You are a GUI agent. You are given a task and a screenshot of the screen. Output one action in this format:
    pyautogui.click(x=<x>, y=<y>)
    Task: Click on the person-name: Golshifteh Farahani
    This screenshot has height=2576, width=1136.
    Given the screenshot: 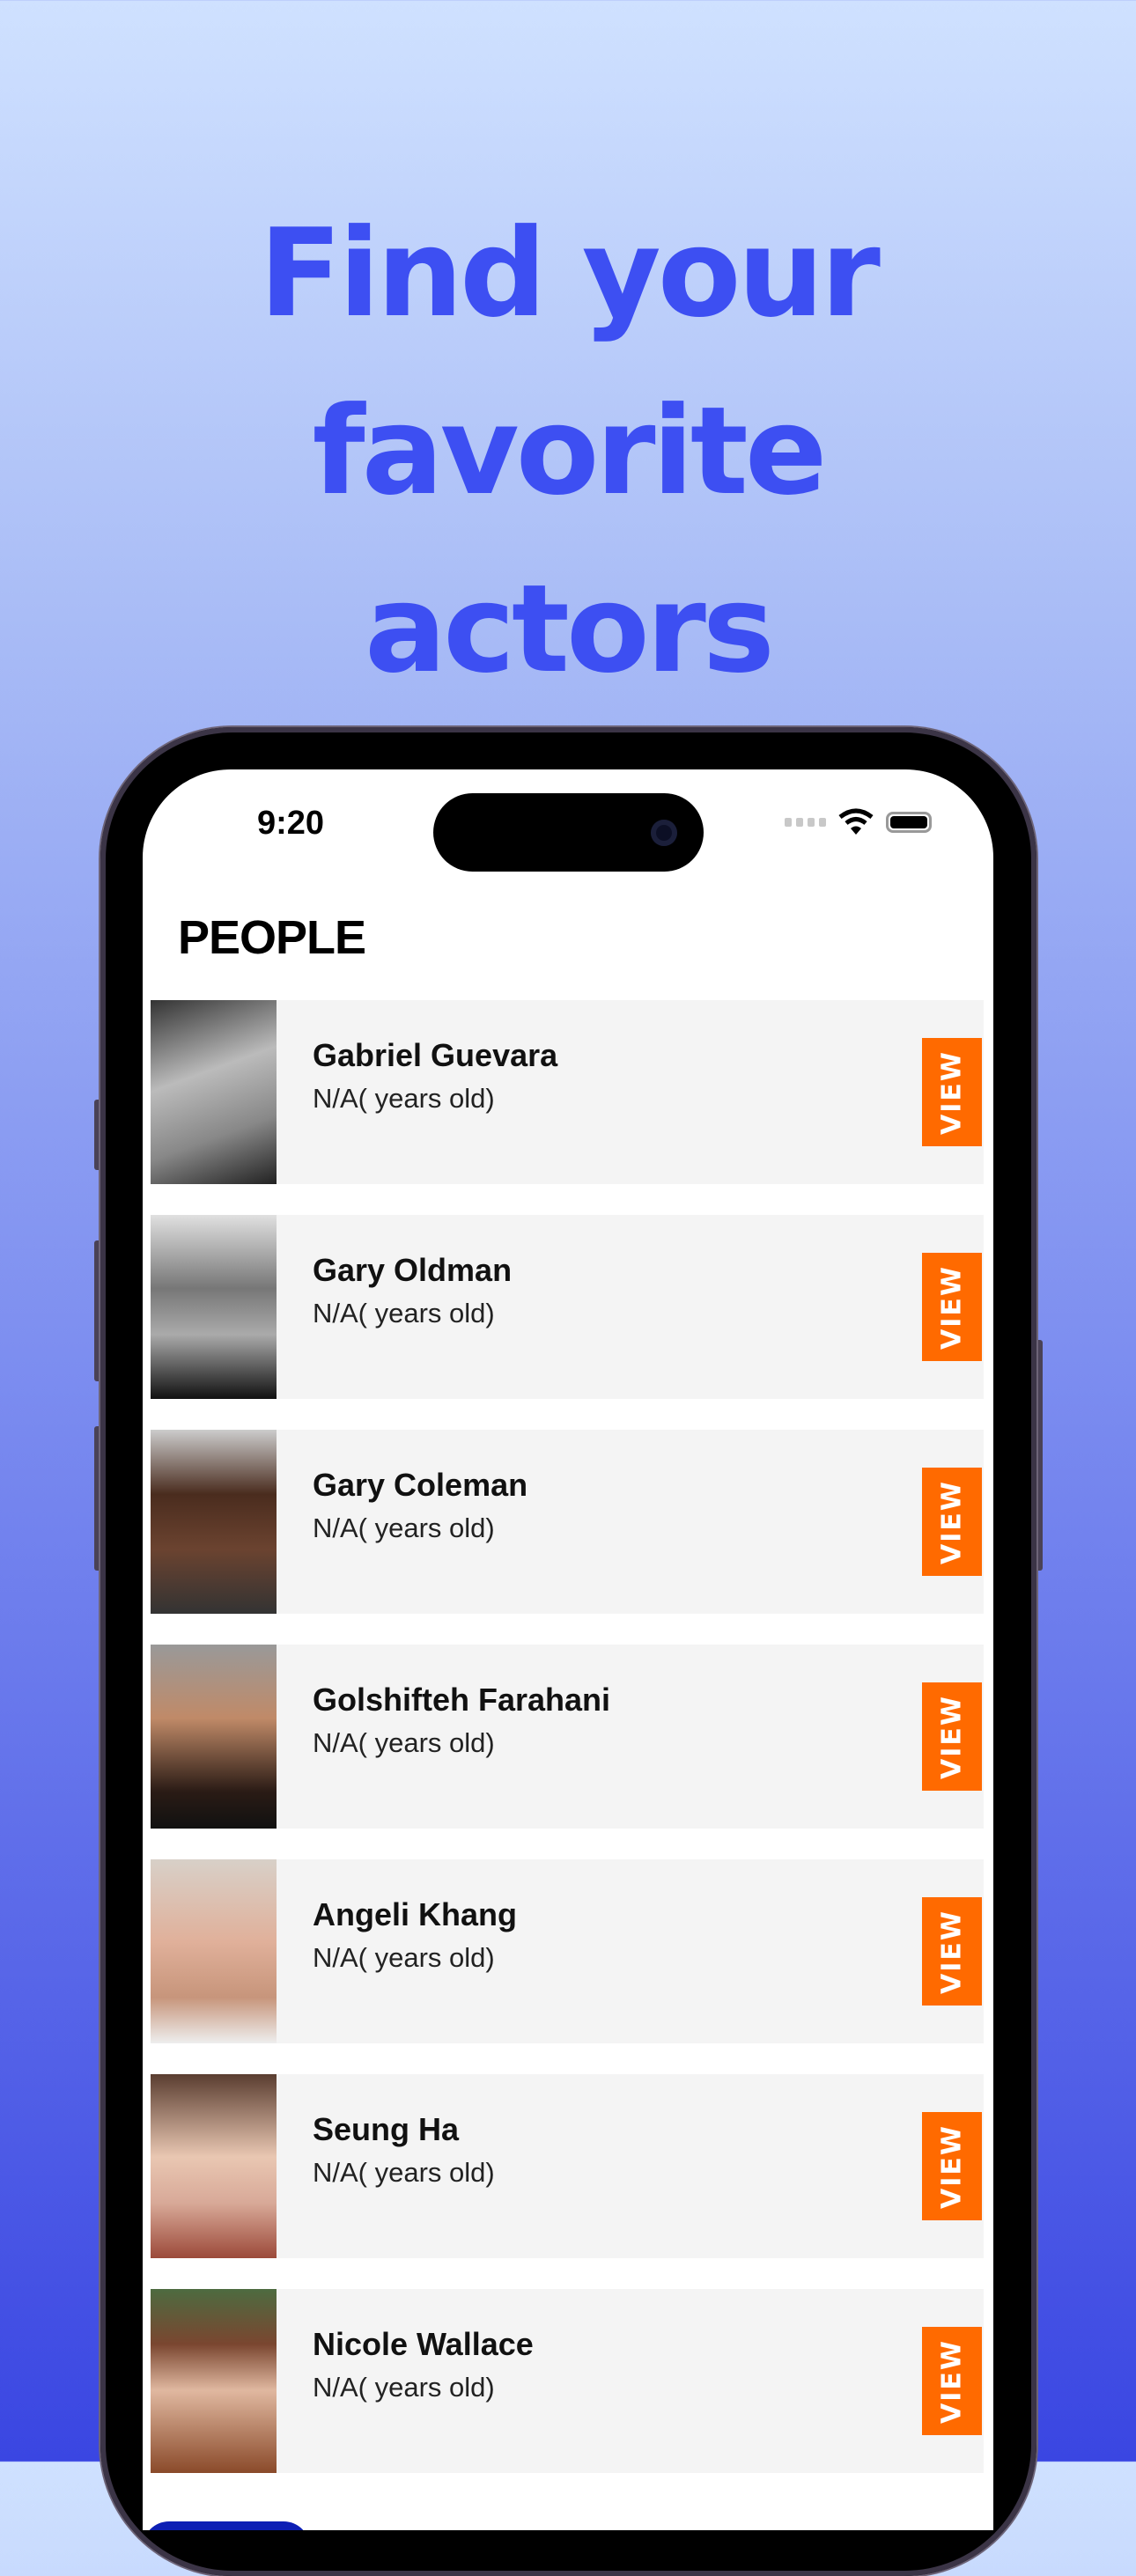 What is the action you would take?
    pyautogui.click(x=462, y=1700)
    